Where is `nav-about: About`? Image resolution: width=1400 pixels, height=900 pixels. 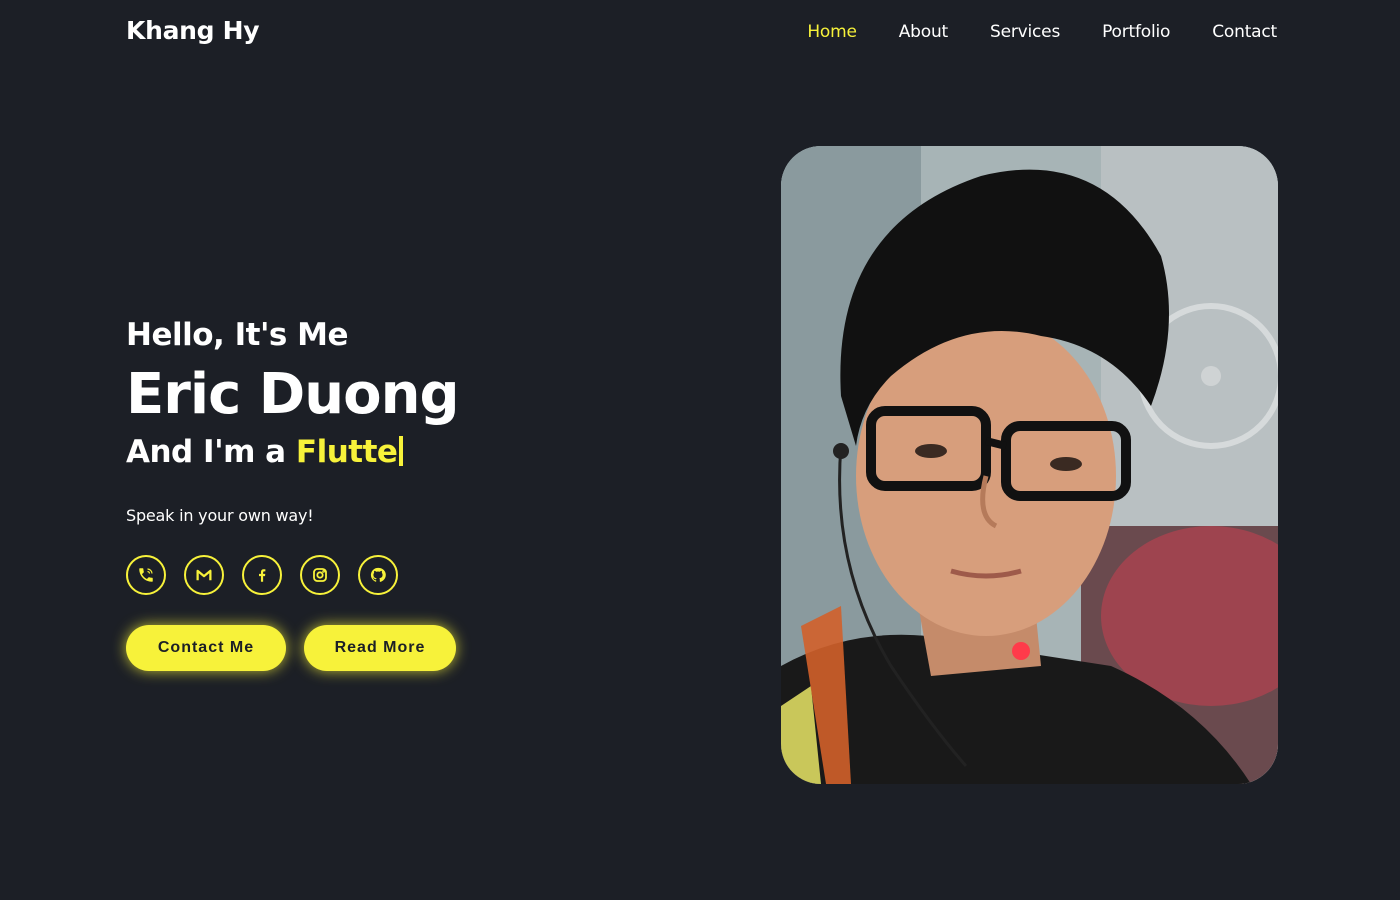
nav-about: About is located at coordinates (923, 32).